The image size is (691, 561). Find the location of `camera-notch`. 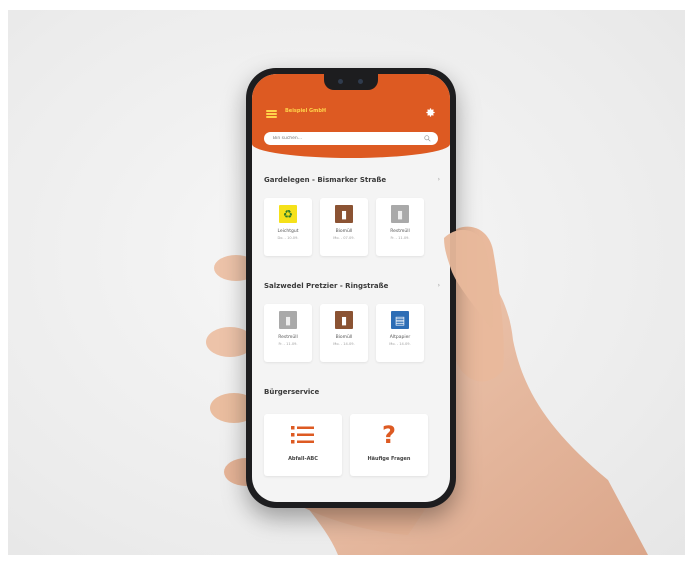

camera-notch is located at coordinates (351, 82).